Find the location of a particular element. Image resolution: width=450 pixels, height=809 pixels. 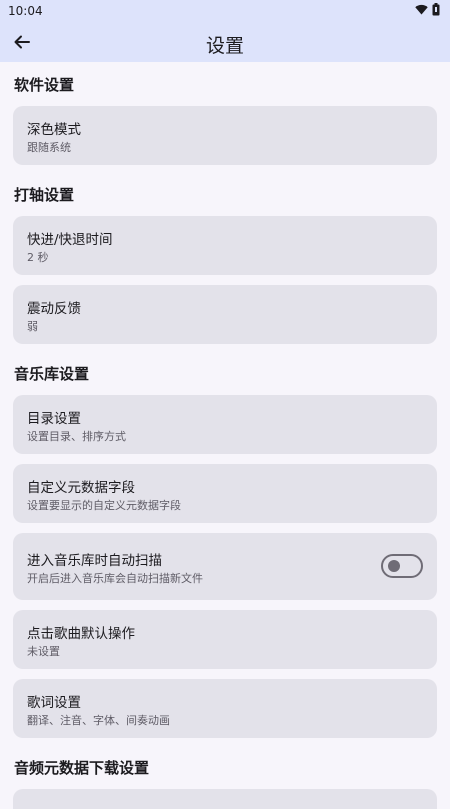

setting-value: 2 秒 is located at coordinates (38, 257).